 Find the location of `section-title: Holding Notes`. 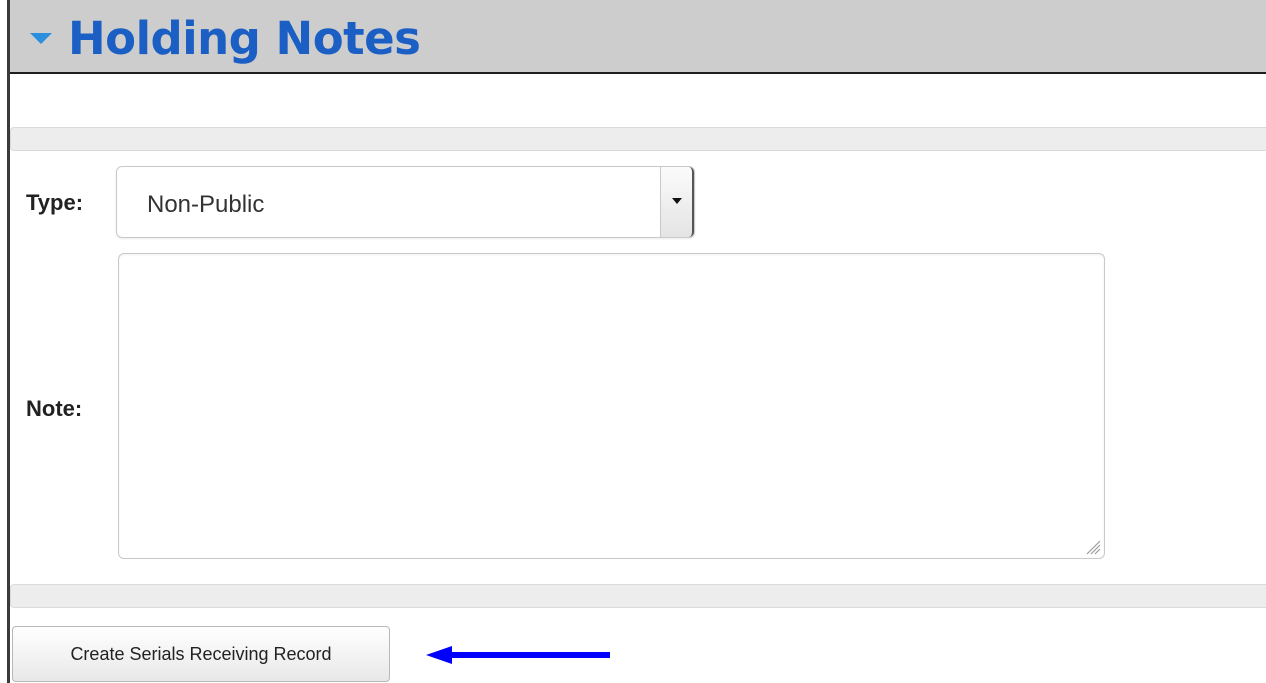

section-title: Holding Notes is located at coordinates (244, 38).